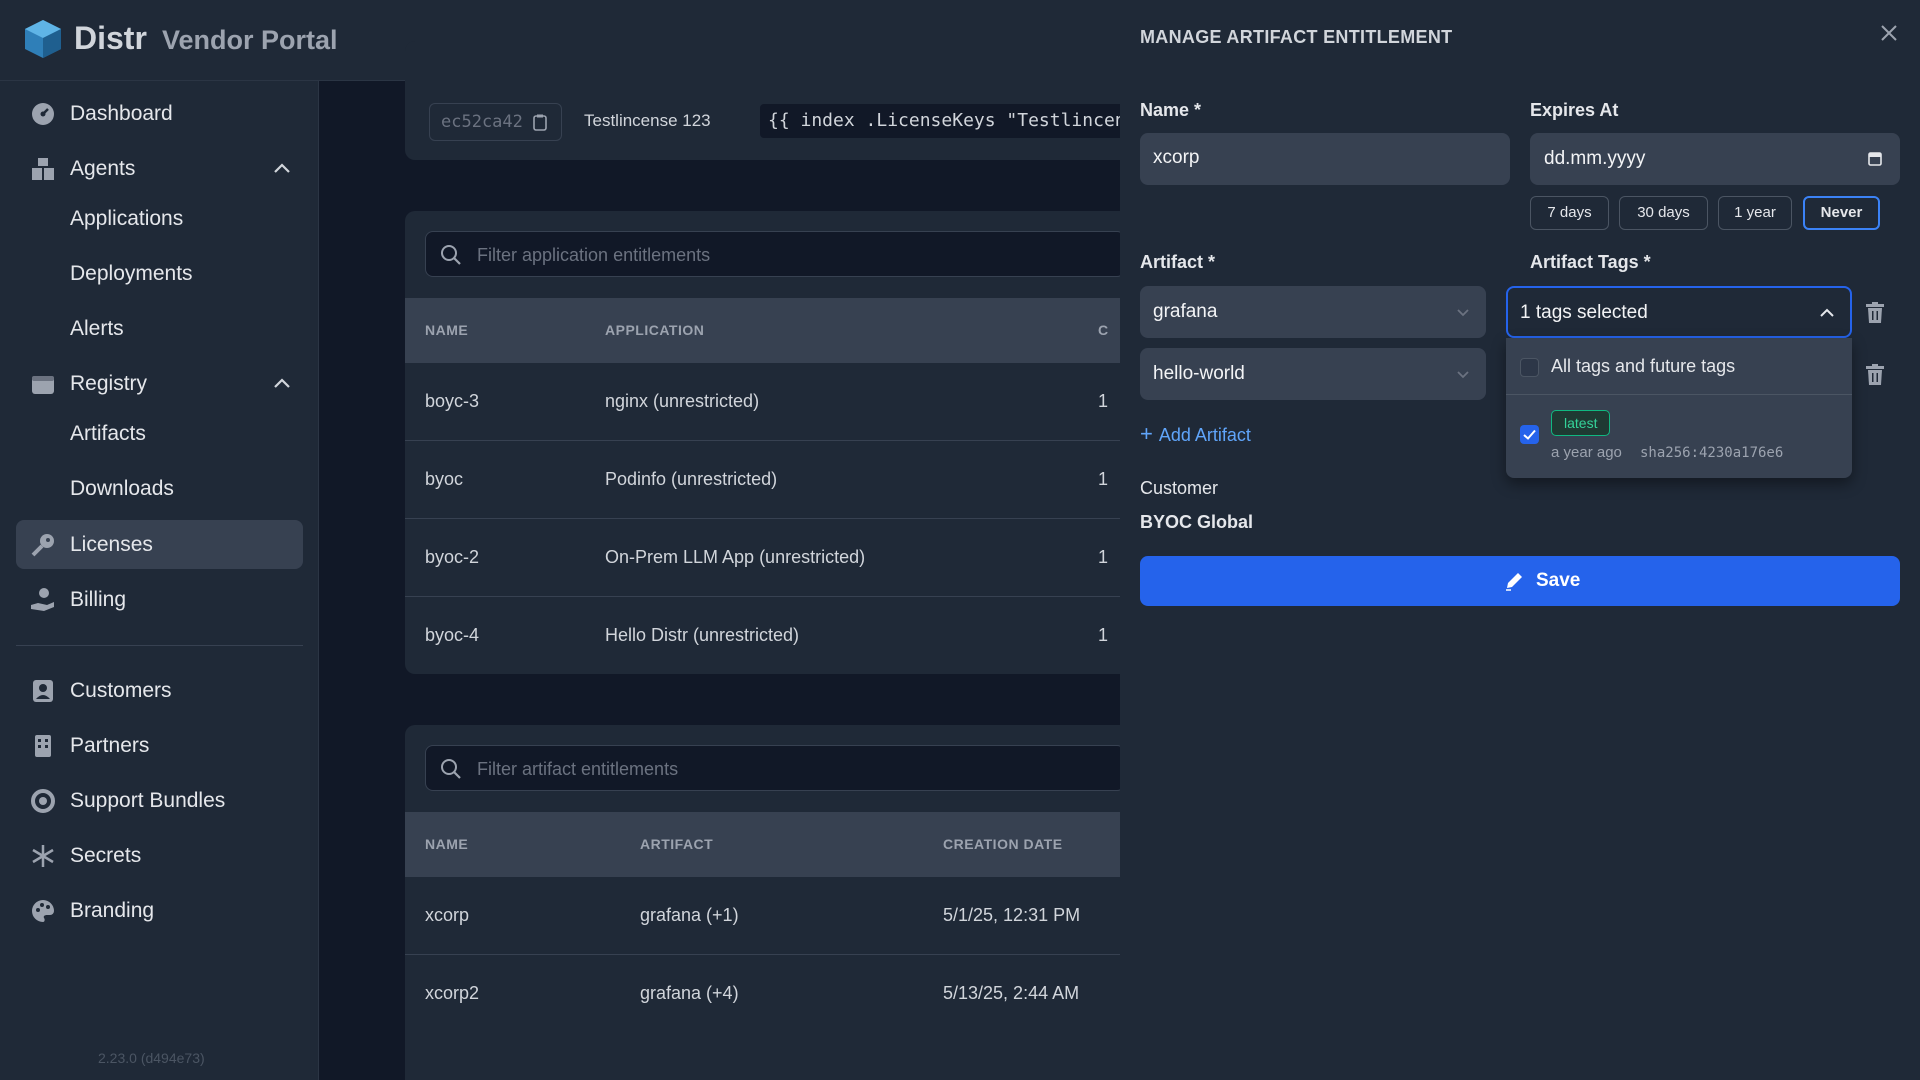 The image size is (1920, 1080). What do you see at coordinates (1313, 374) in the screenshot?
I see `artifact-select: hello-world` at bounding box center [1313, 374].